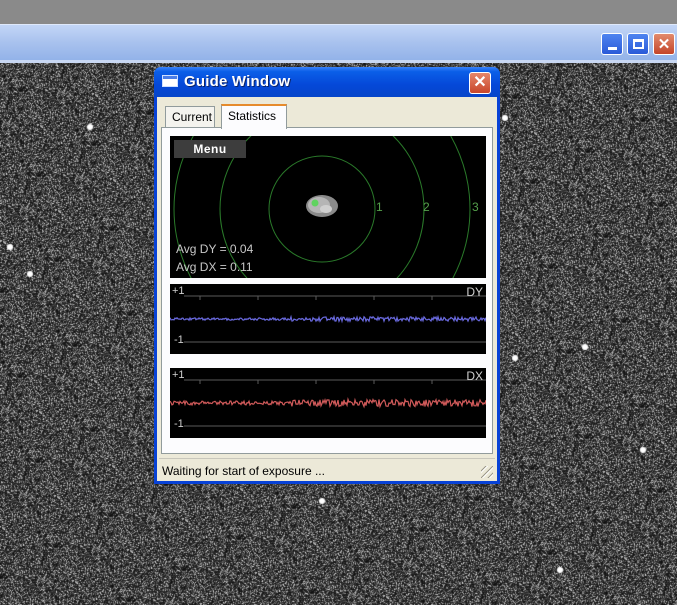 Image resolution: width=677 pixels, height=605 pixels. What do you see at coordinates (254, 116) in the screenshot?
I see `tab-statistics: Statistics` at bounding box center [254, 116].